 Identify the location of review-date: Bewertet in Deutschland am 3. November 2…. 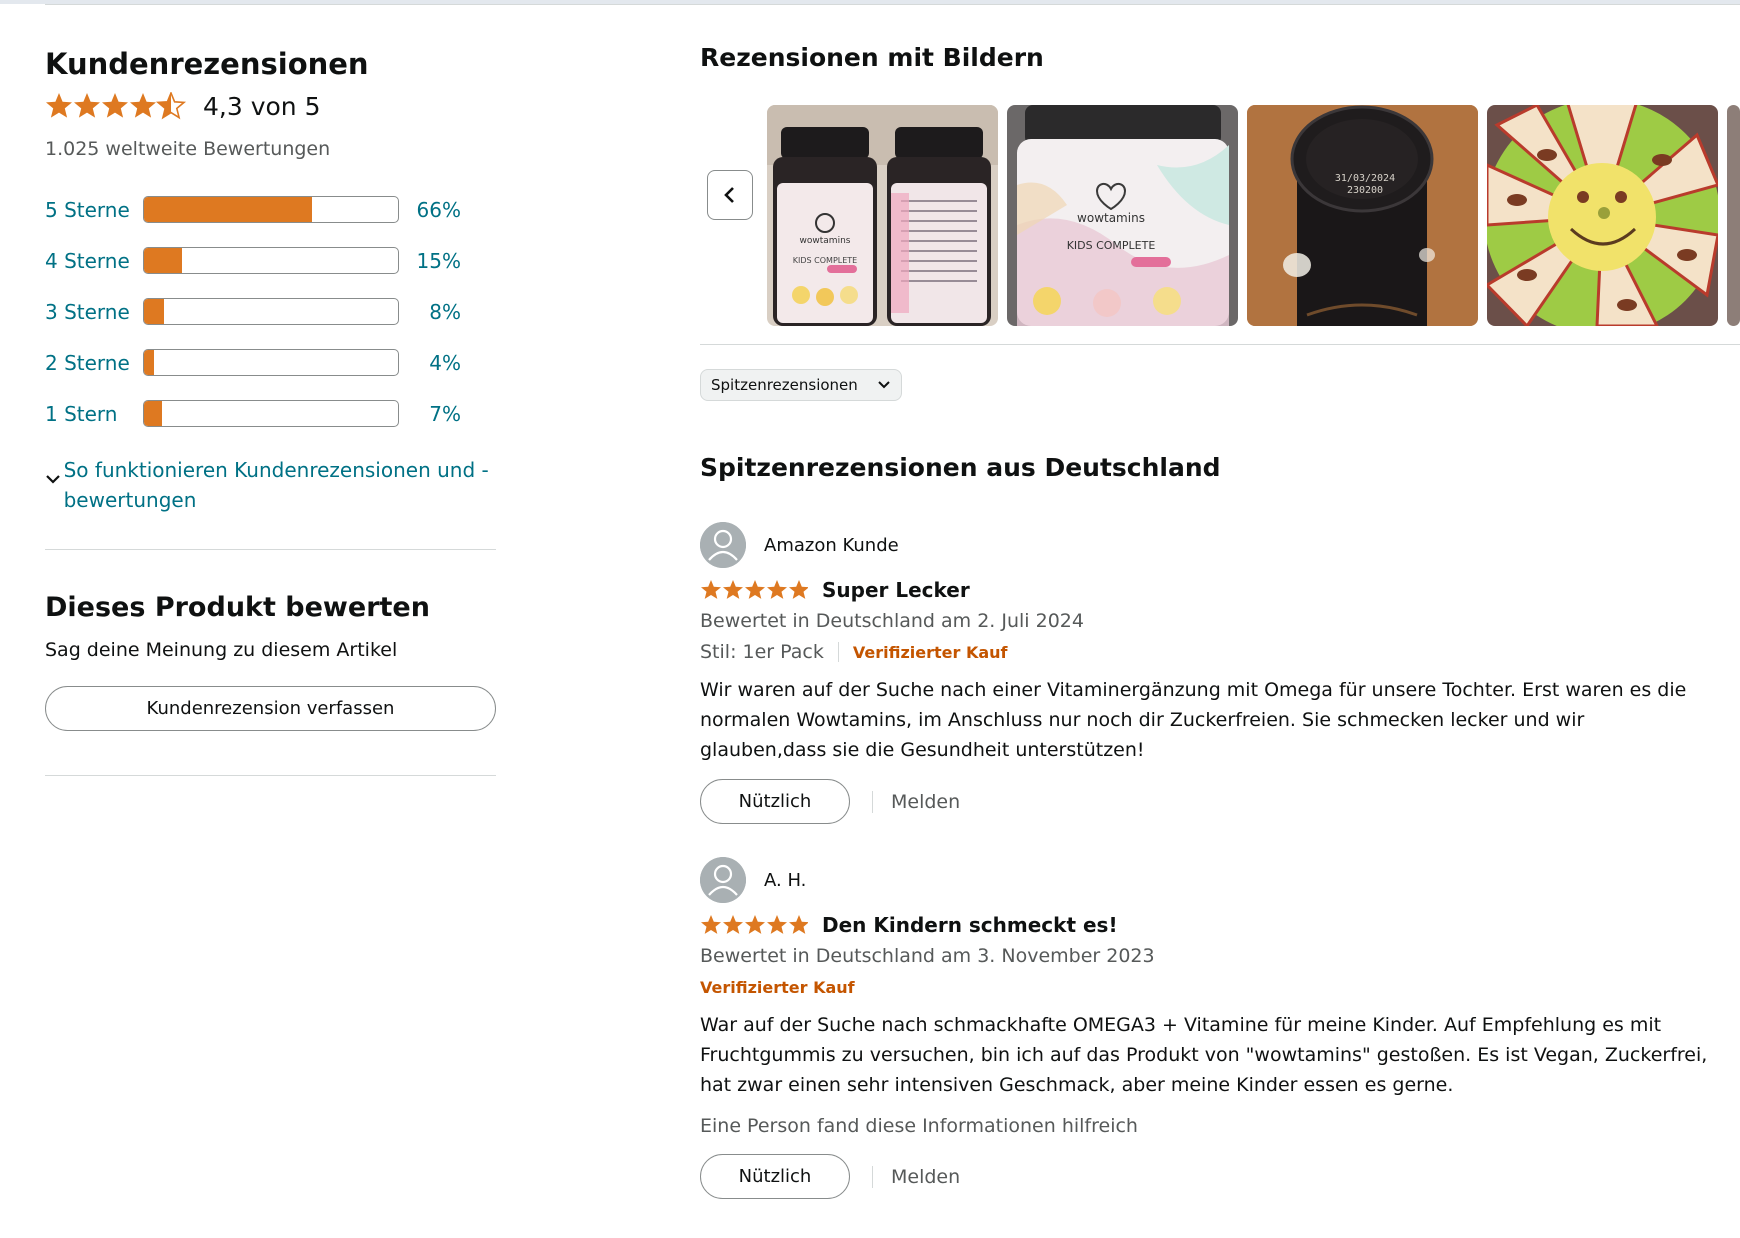
(927, 956).